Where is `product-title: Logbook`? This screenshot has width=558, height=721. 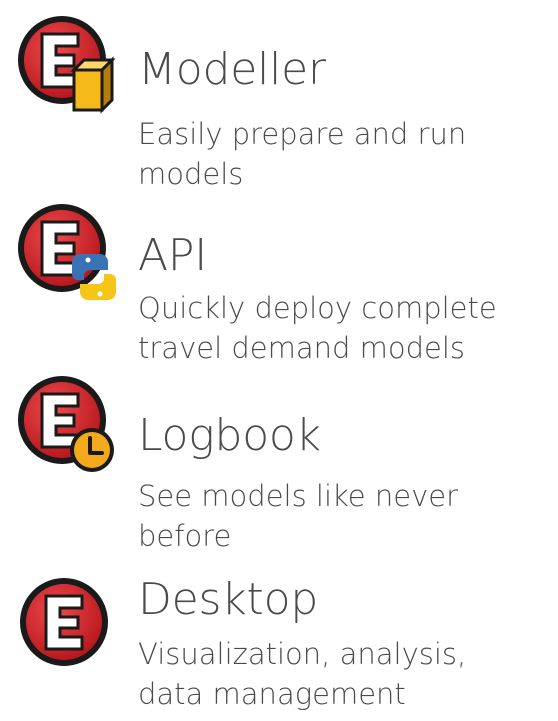 product-title: Logbook is located at coordinates (229, 435).